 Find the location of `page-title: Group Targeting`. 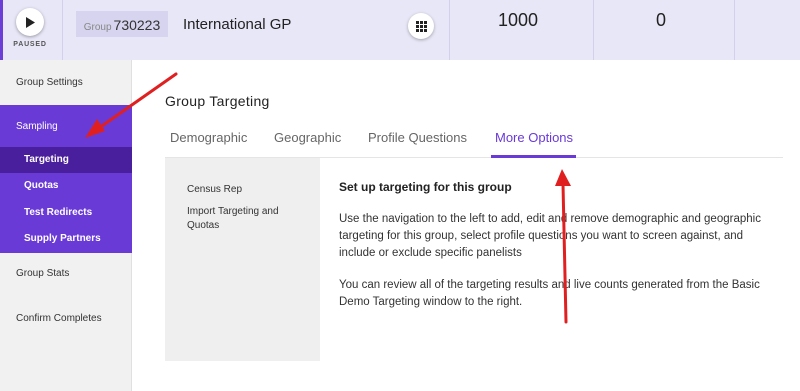

page-title: Group Targeting is located at coordinates (217, 101).